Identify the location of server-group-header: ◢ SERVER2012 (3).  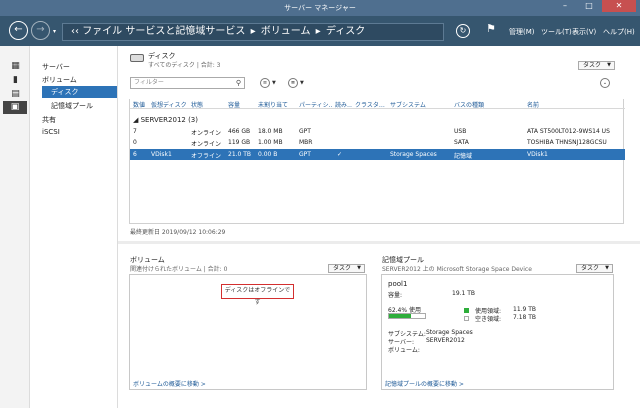
(165, 120).